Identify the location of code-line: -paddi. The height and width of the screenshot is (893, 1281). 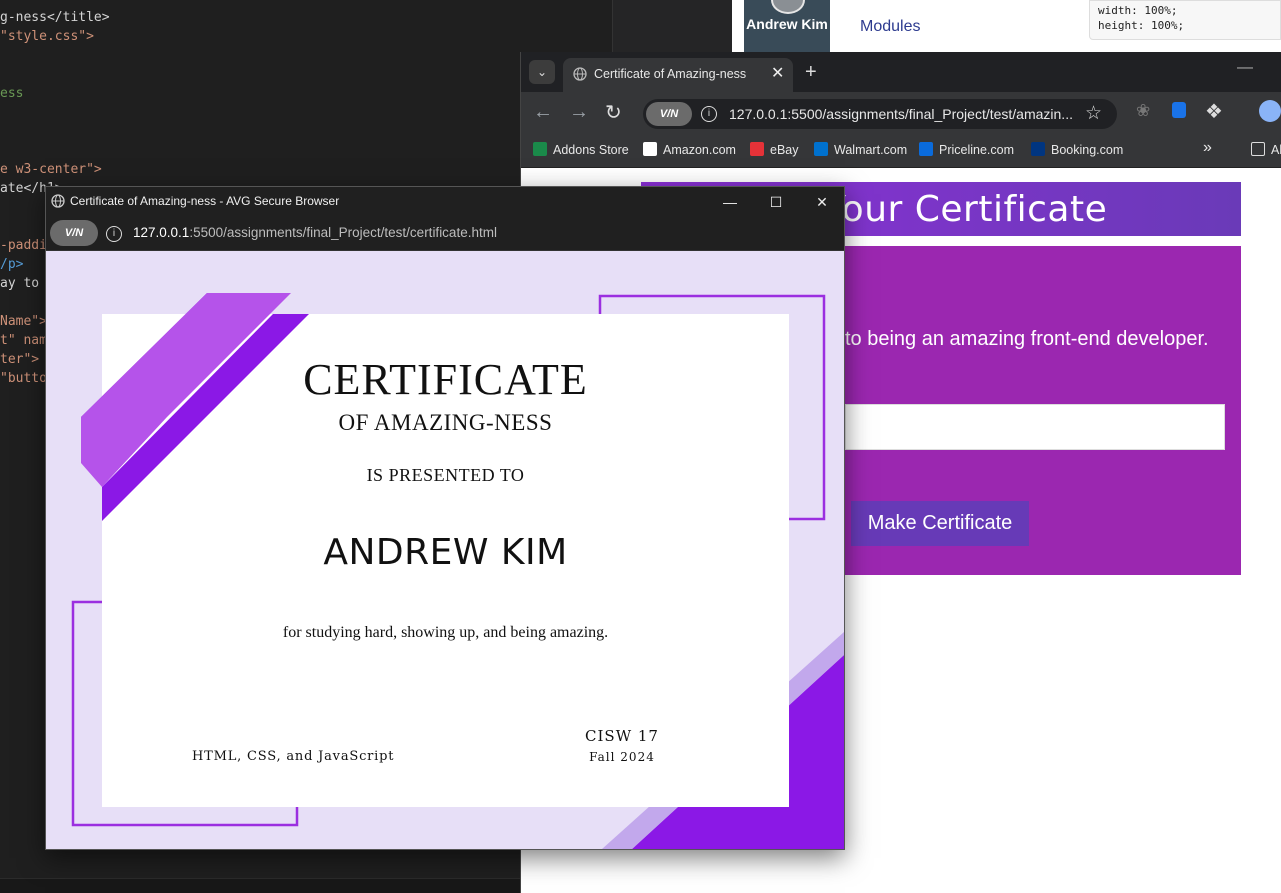
(23, 245).